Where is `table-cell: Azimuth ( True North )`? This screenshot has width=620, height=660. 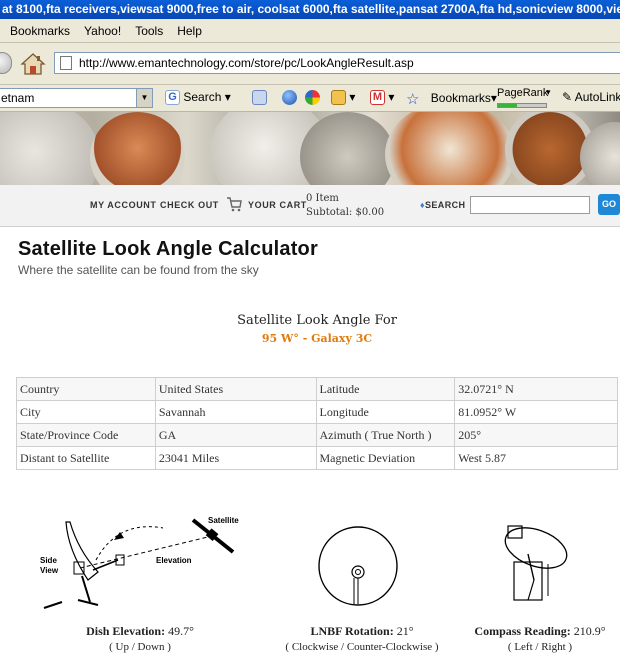
table-cell: Azimuth ( True North ) is located at coordinates (385, 435).